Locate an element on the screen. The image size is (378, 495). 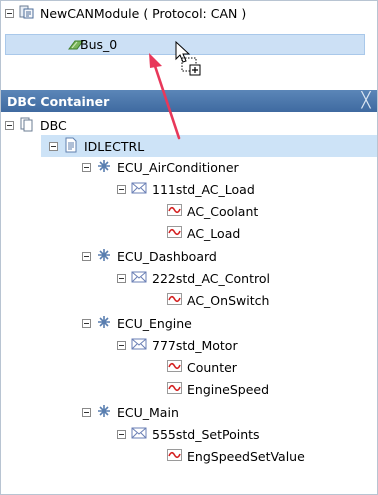
signal-label: AC_Load is located at coordinates (214, 233).